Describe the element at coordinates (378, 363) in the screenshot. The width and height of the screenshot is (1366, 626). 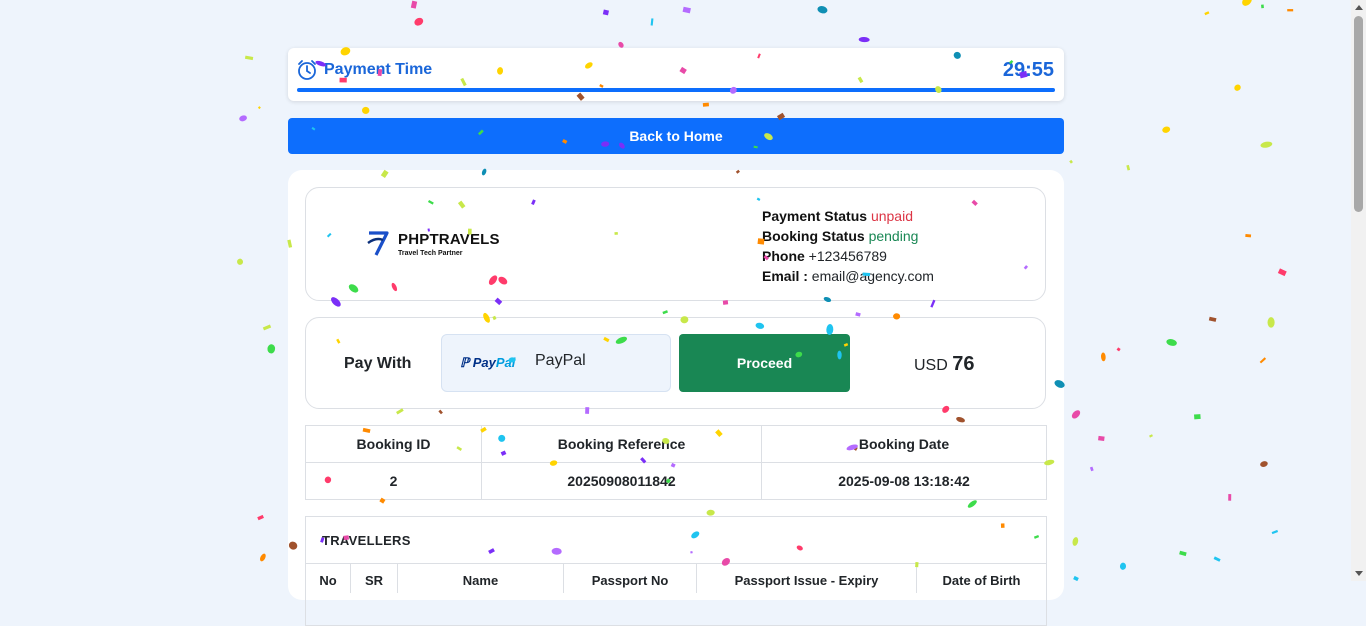
I see `pay-with-label: Pay With` at that location.